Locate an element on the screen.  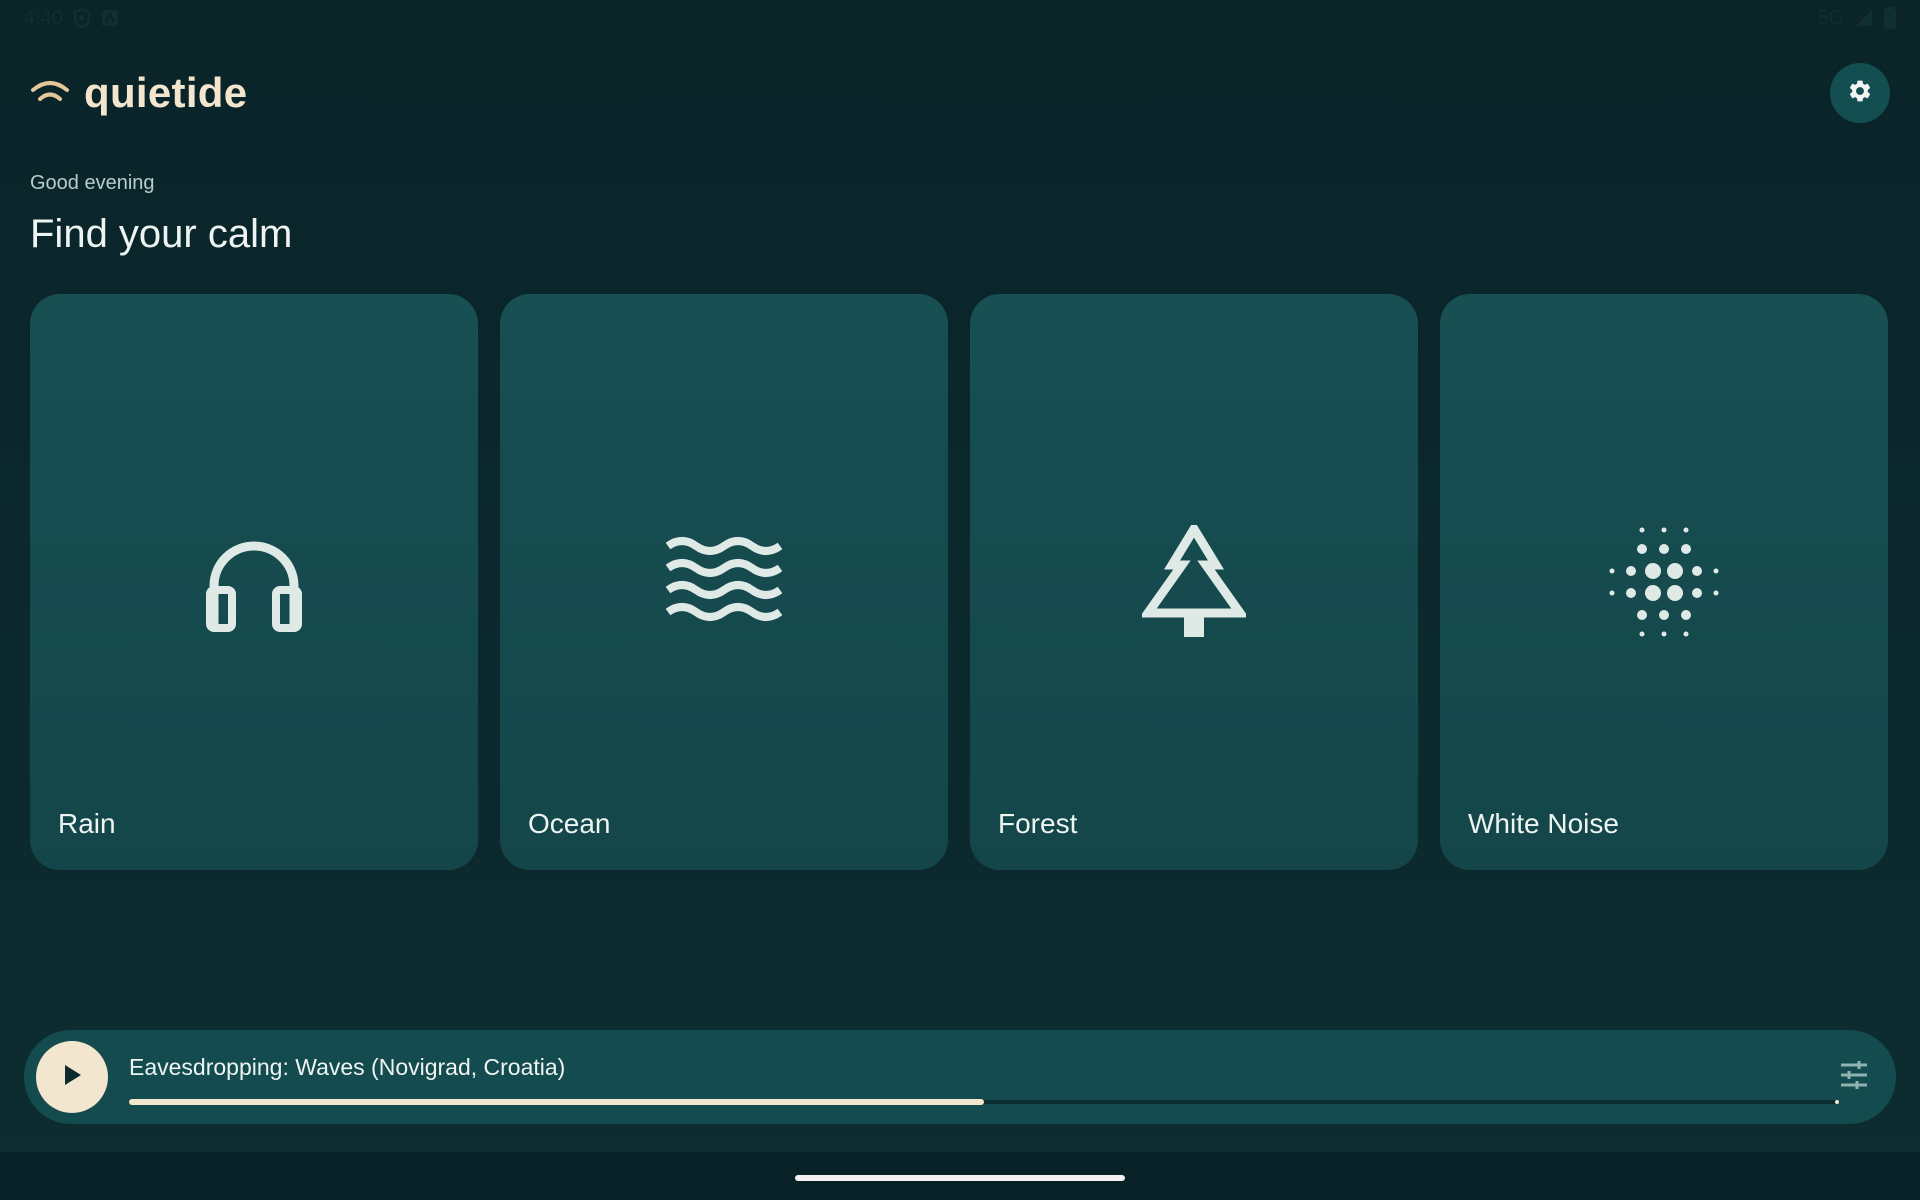
brand: quietide is located at coordinates (138, 93).